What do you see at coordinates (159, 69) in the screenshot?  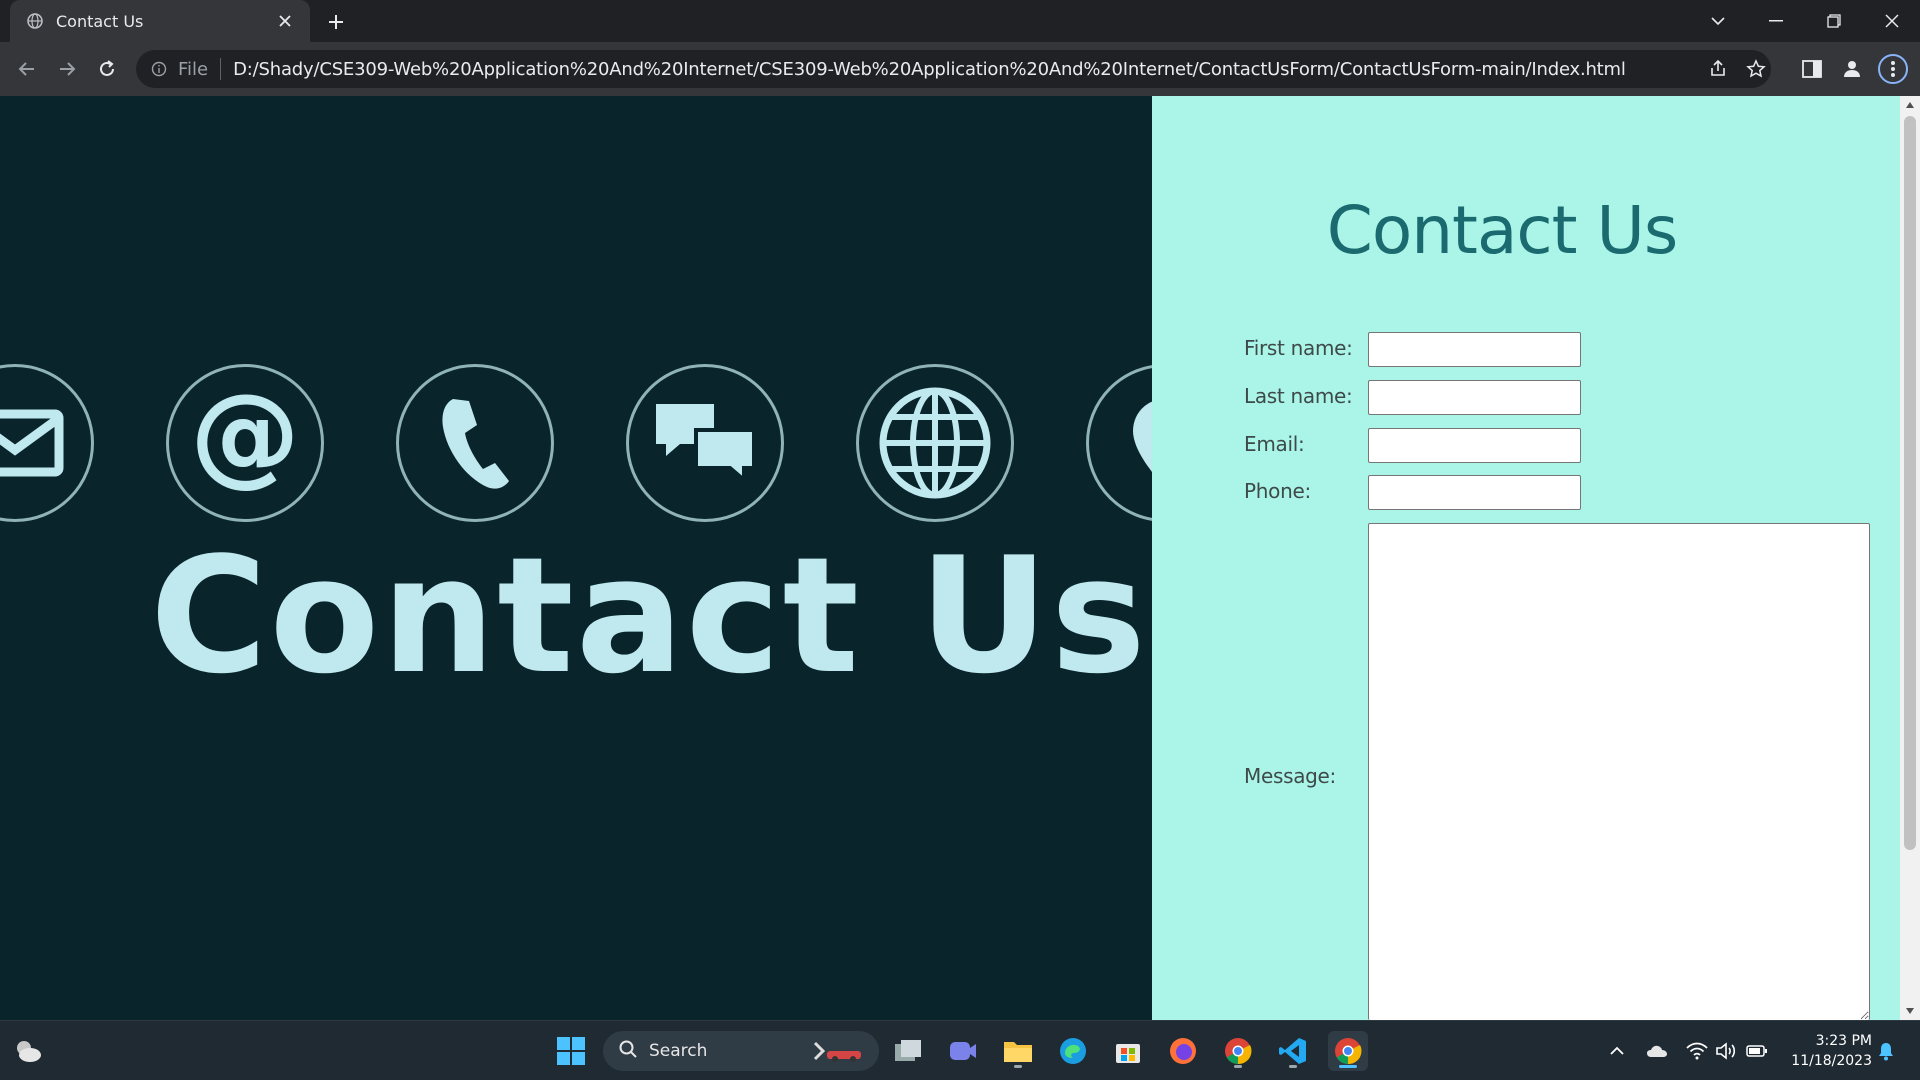 I see `site-info-icon` at bounding box center [159, 69].